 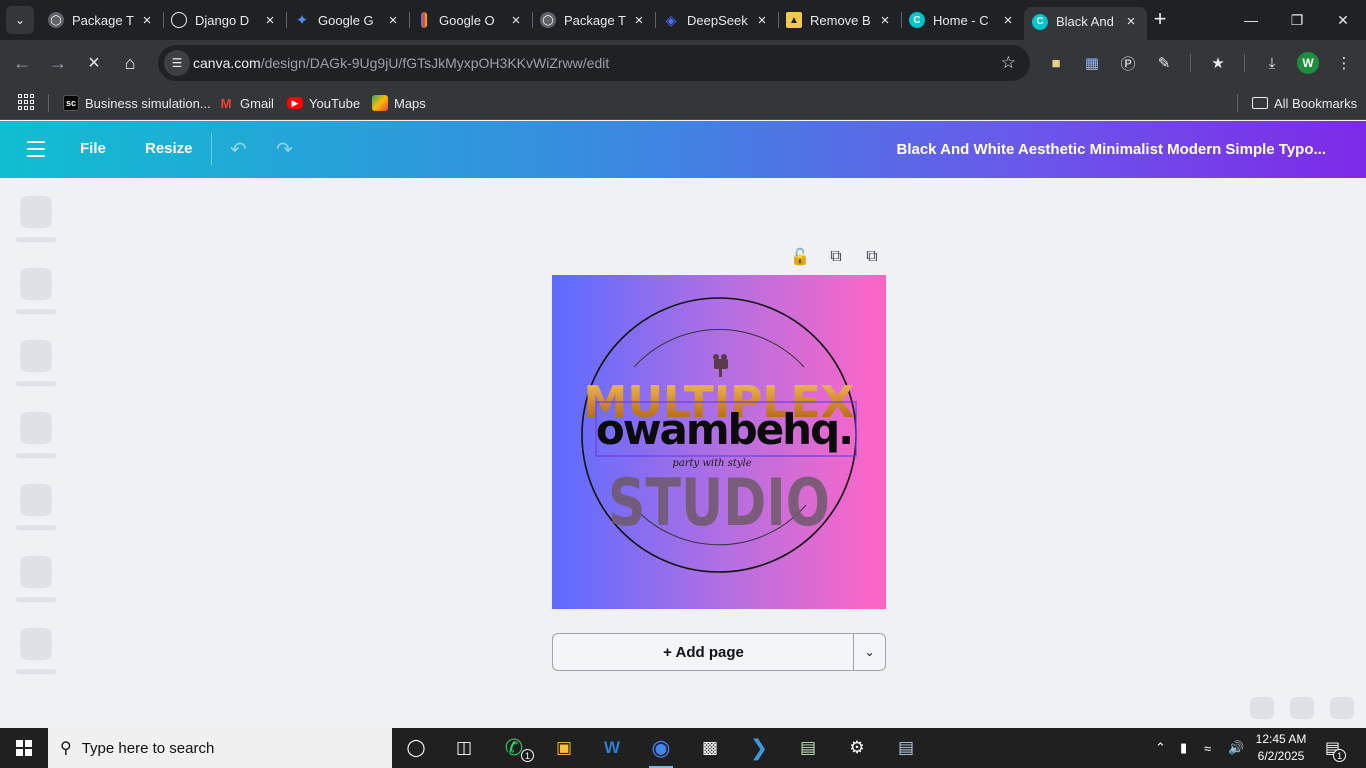 I want to click on windows-logo-icon, so click(x=24, y=748).